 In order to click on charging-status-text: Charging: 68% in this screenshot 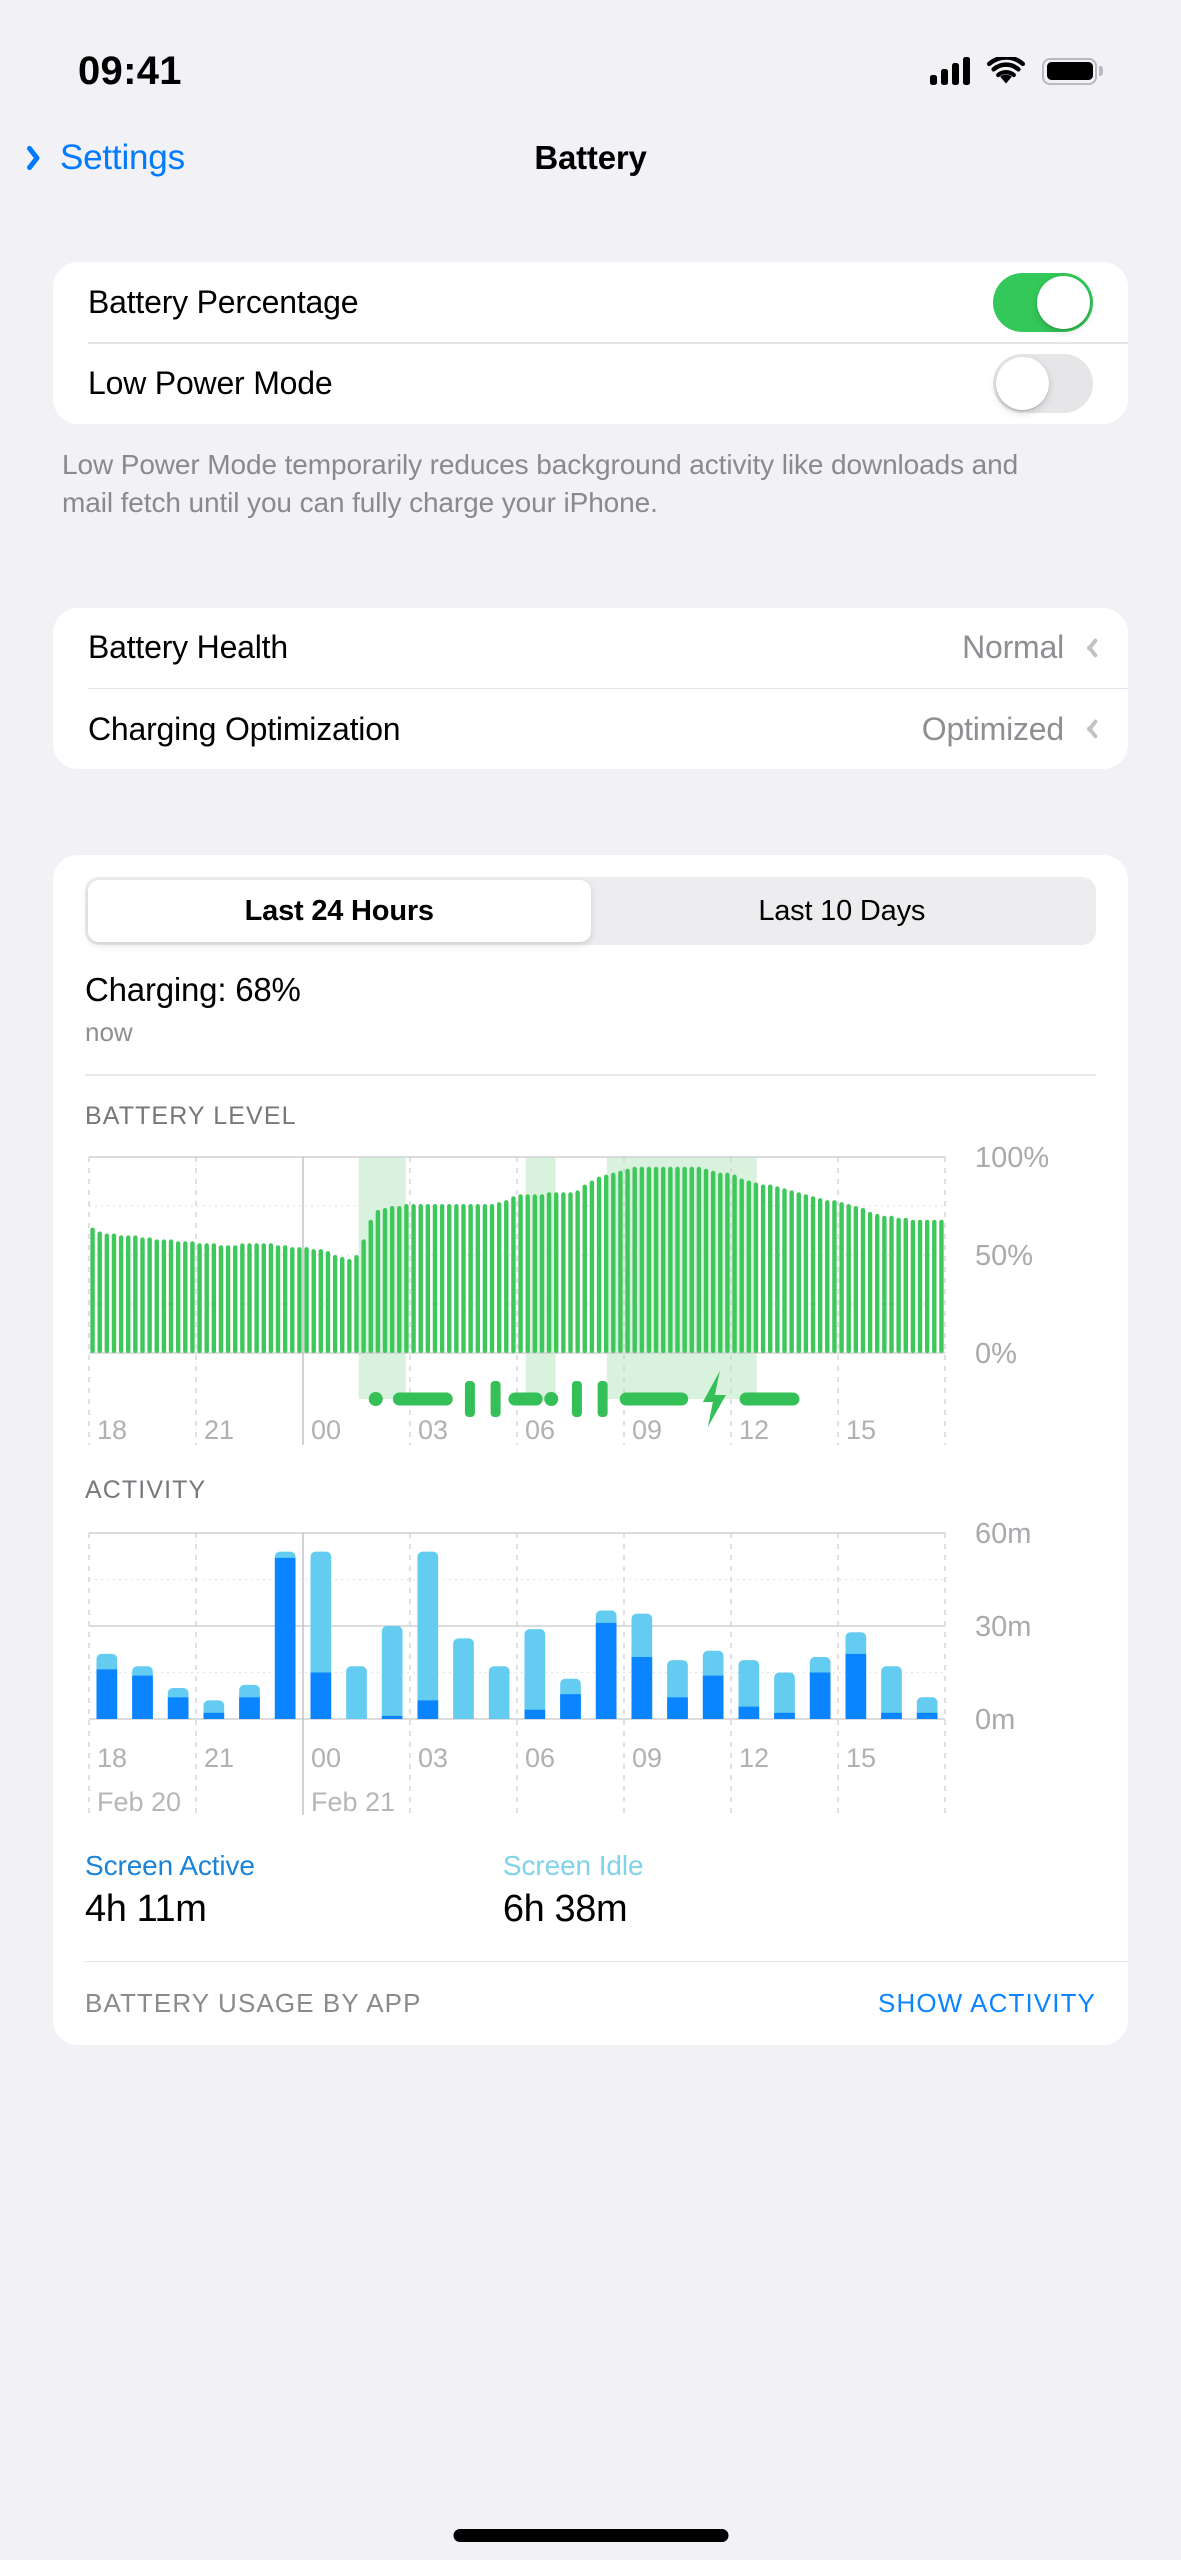, I will do `click(193, 990)`.